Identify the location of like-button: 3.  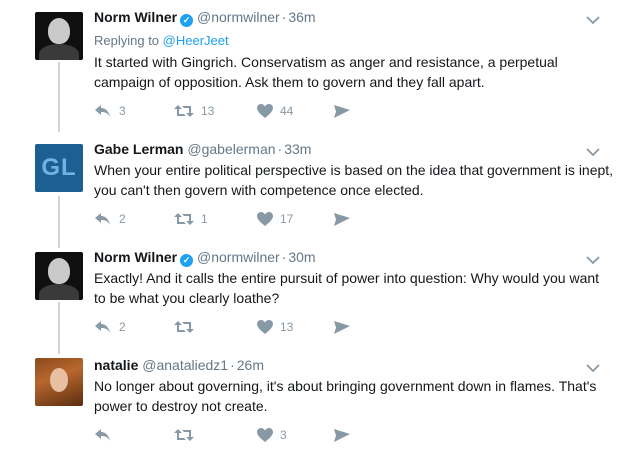
(272, 435).